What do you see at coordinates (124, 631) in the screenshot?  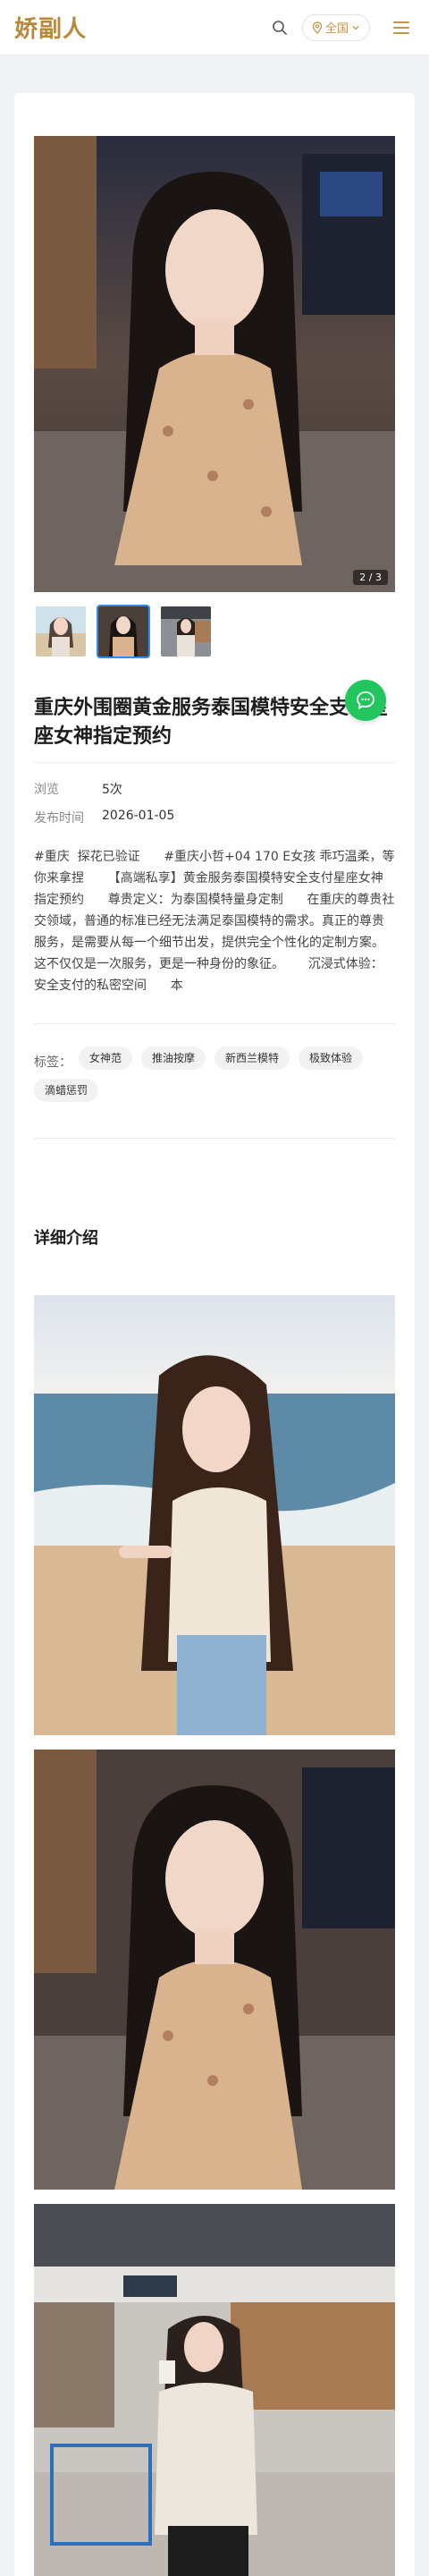 I see `gallery-thumbnail-active` at bounding box center [124, 631].